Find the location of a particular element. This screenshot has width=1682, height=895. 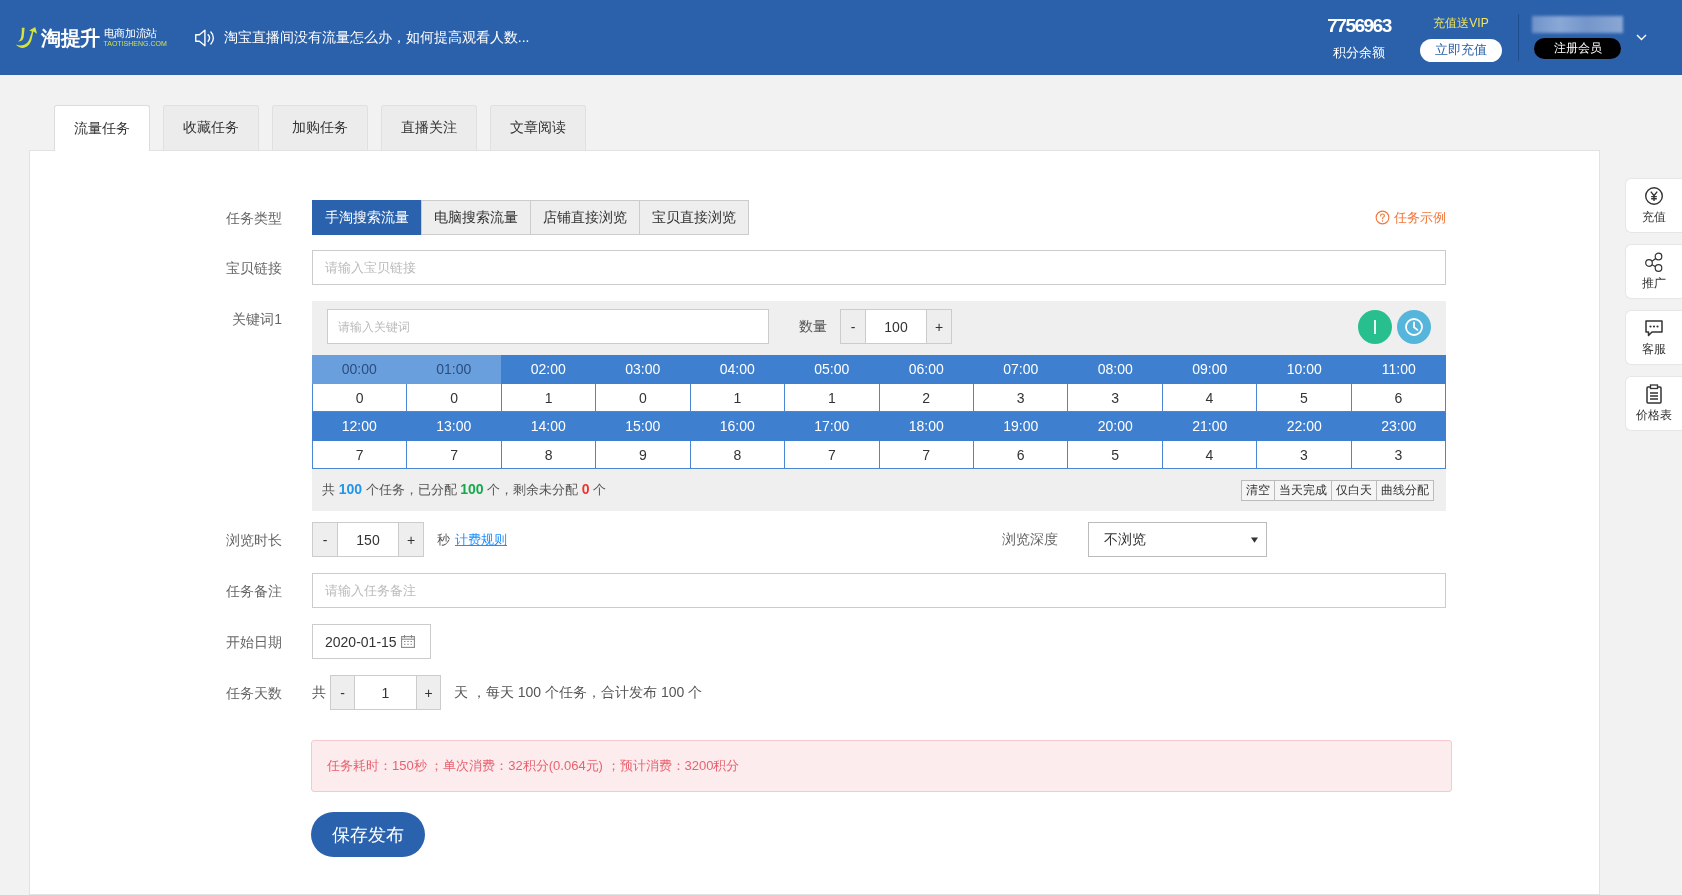

number-field: 150 is located at coordinates (368, 539).